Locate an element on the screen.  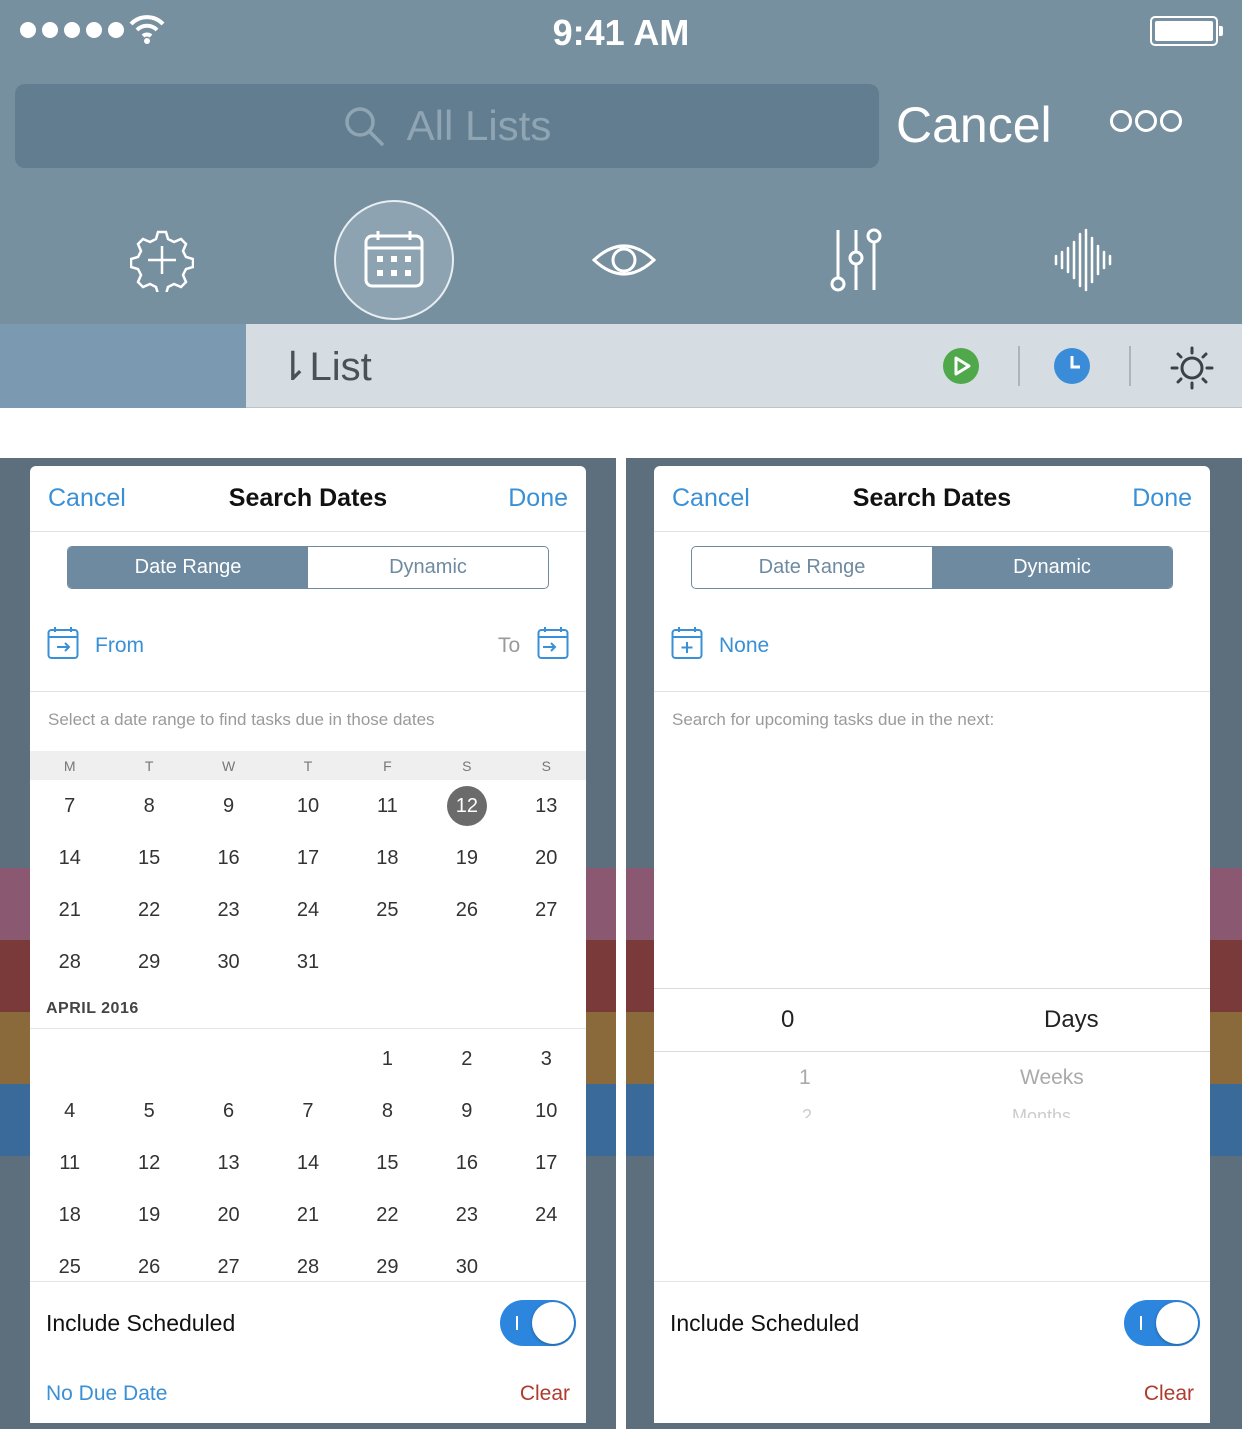
more-options-icon is located at coordinates (1146, 121).